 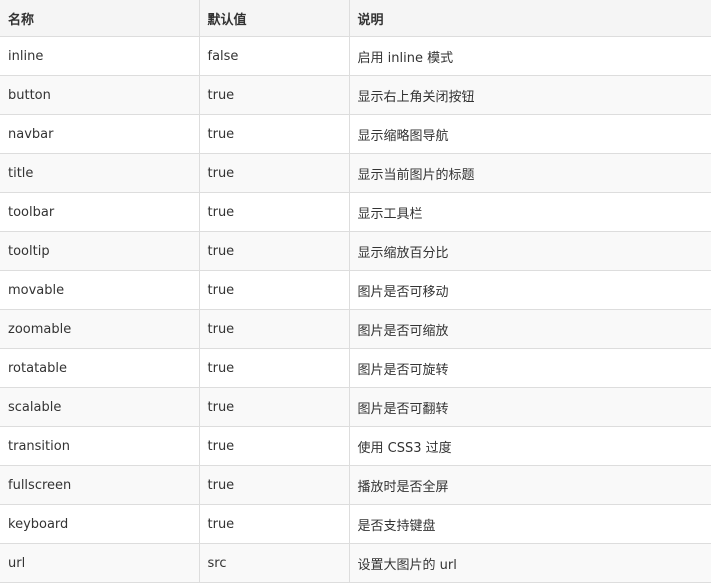 What do you see at coordinates (274, 56) in the screenshot?
I see `cell-default-value: false` at bounding box center [274, 56].